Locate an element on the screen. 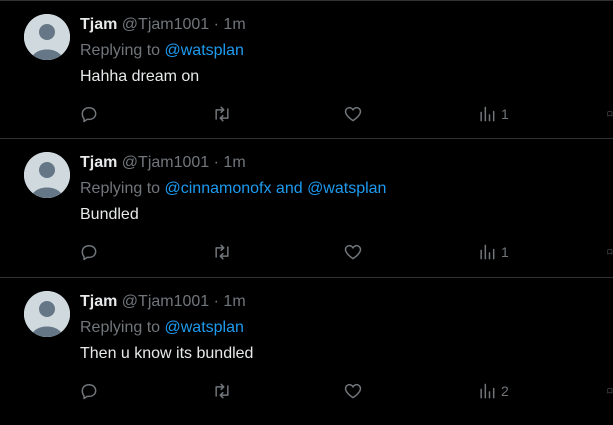 This screenshot has height=425, width=613. mention-joiner: and is located at coordinates (289, 188).